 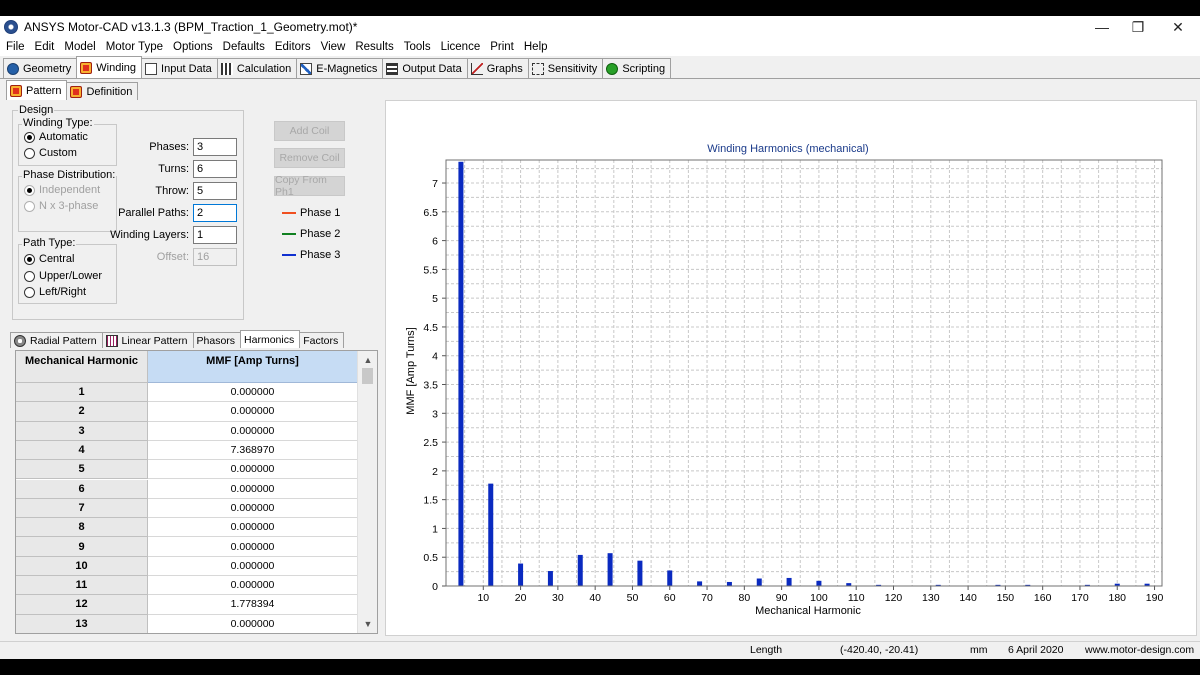 What do you see at coordinates (215, 257) in the screenshot?
I see `offset-input: 16` at bounding box center [215, 257].